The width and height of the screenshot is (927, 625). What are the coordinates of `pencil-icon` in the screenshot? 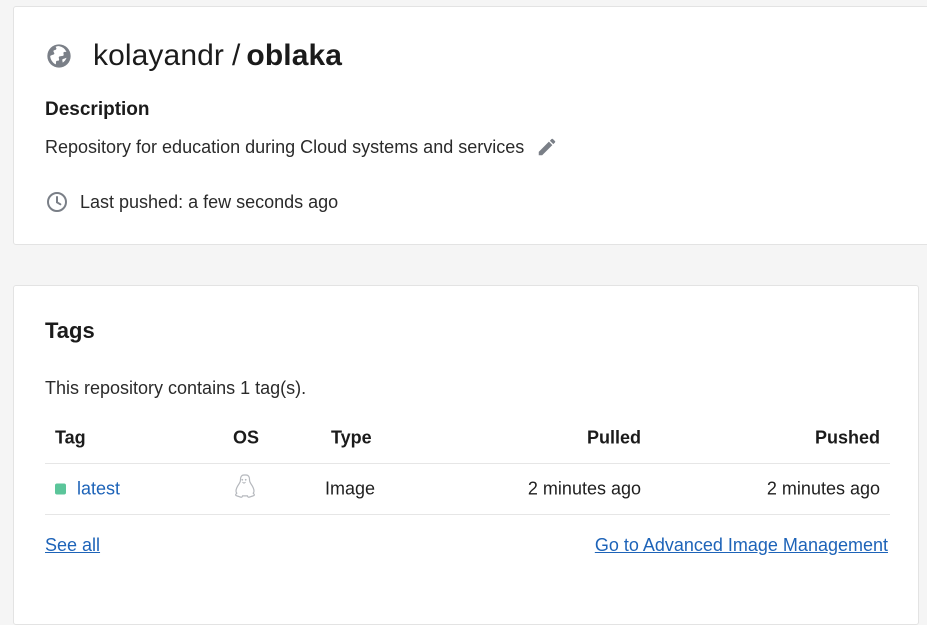 It's located at (547, 147).